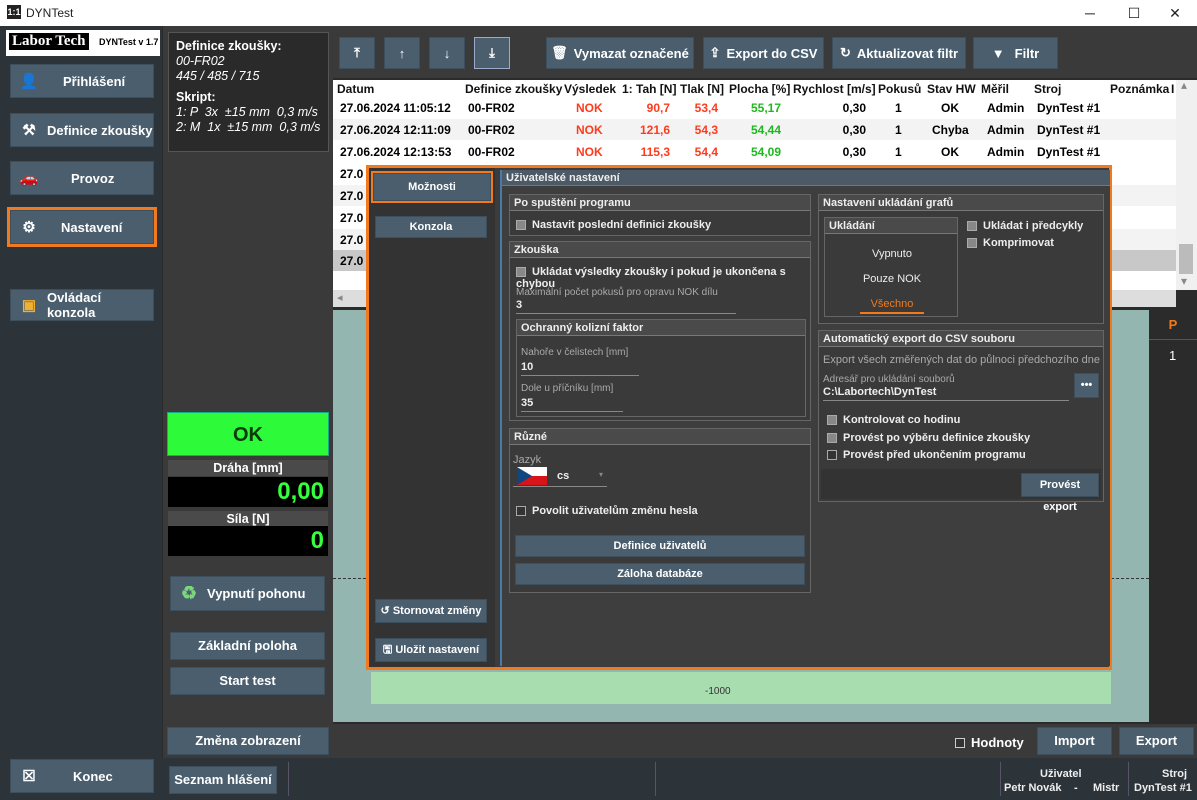  Describe the element at coordinates (834, 89) in the screenshot. I see `col-speed: Rychlost [m/s]` at that location.